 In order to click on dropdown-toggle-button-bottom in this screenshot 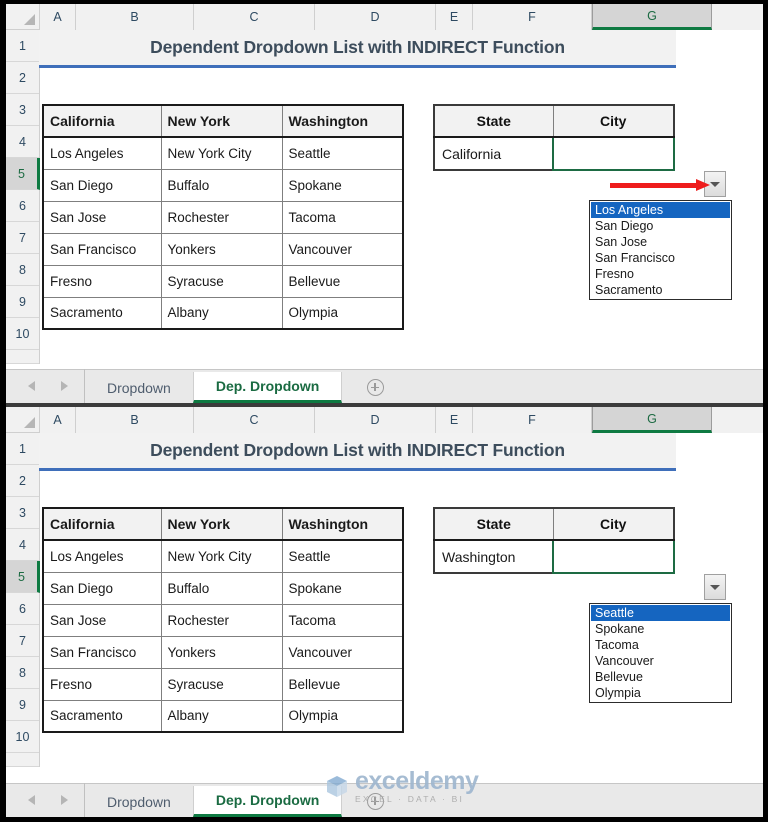, I will do `click(715, 587)`.